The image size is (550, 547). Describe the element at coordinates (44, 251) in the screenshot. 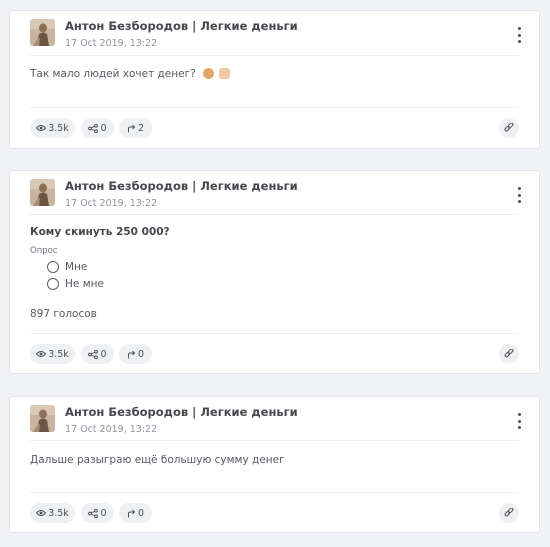

I see `poll-label: Опрос` at that location.